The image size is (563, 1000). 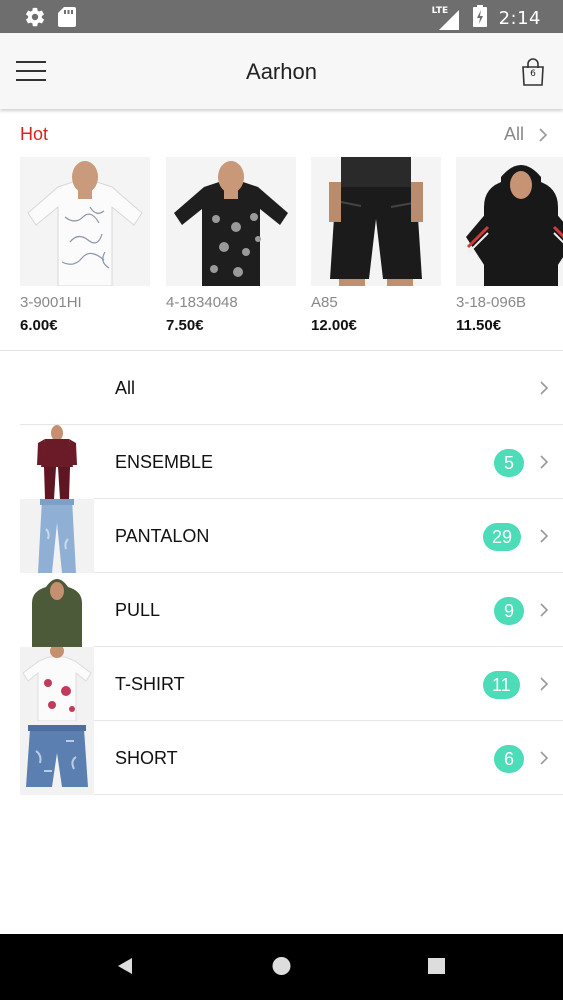 I want to click on hot-title: Hot, so click(x=34, y=134).